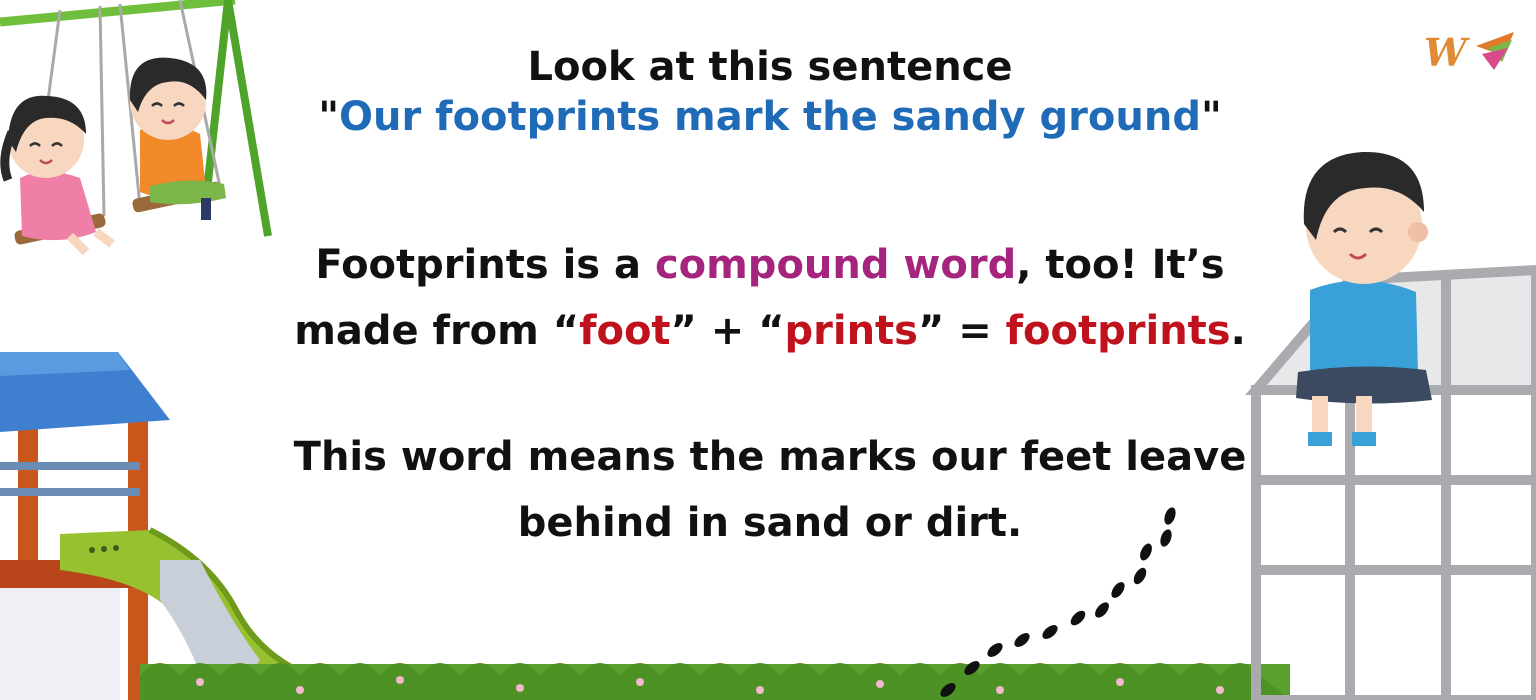  What do you see at coordinates (1364, 298) in the screenshot?
I see `boy-sitting` at bounding box center [1364, 298].